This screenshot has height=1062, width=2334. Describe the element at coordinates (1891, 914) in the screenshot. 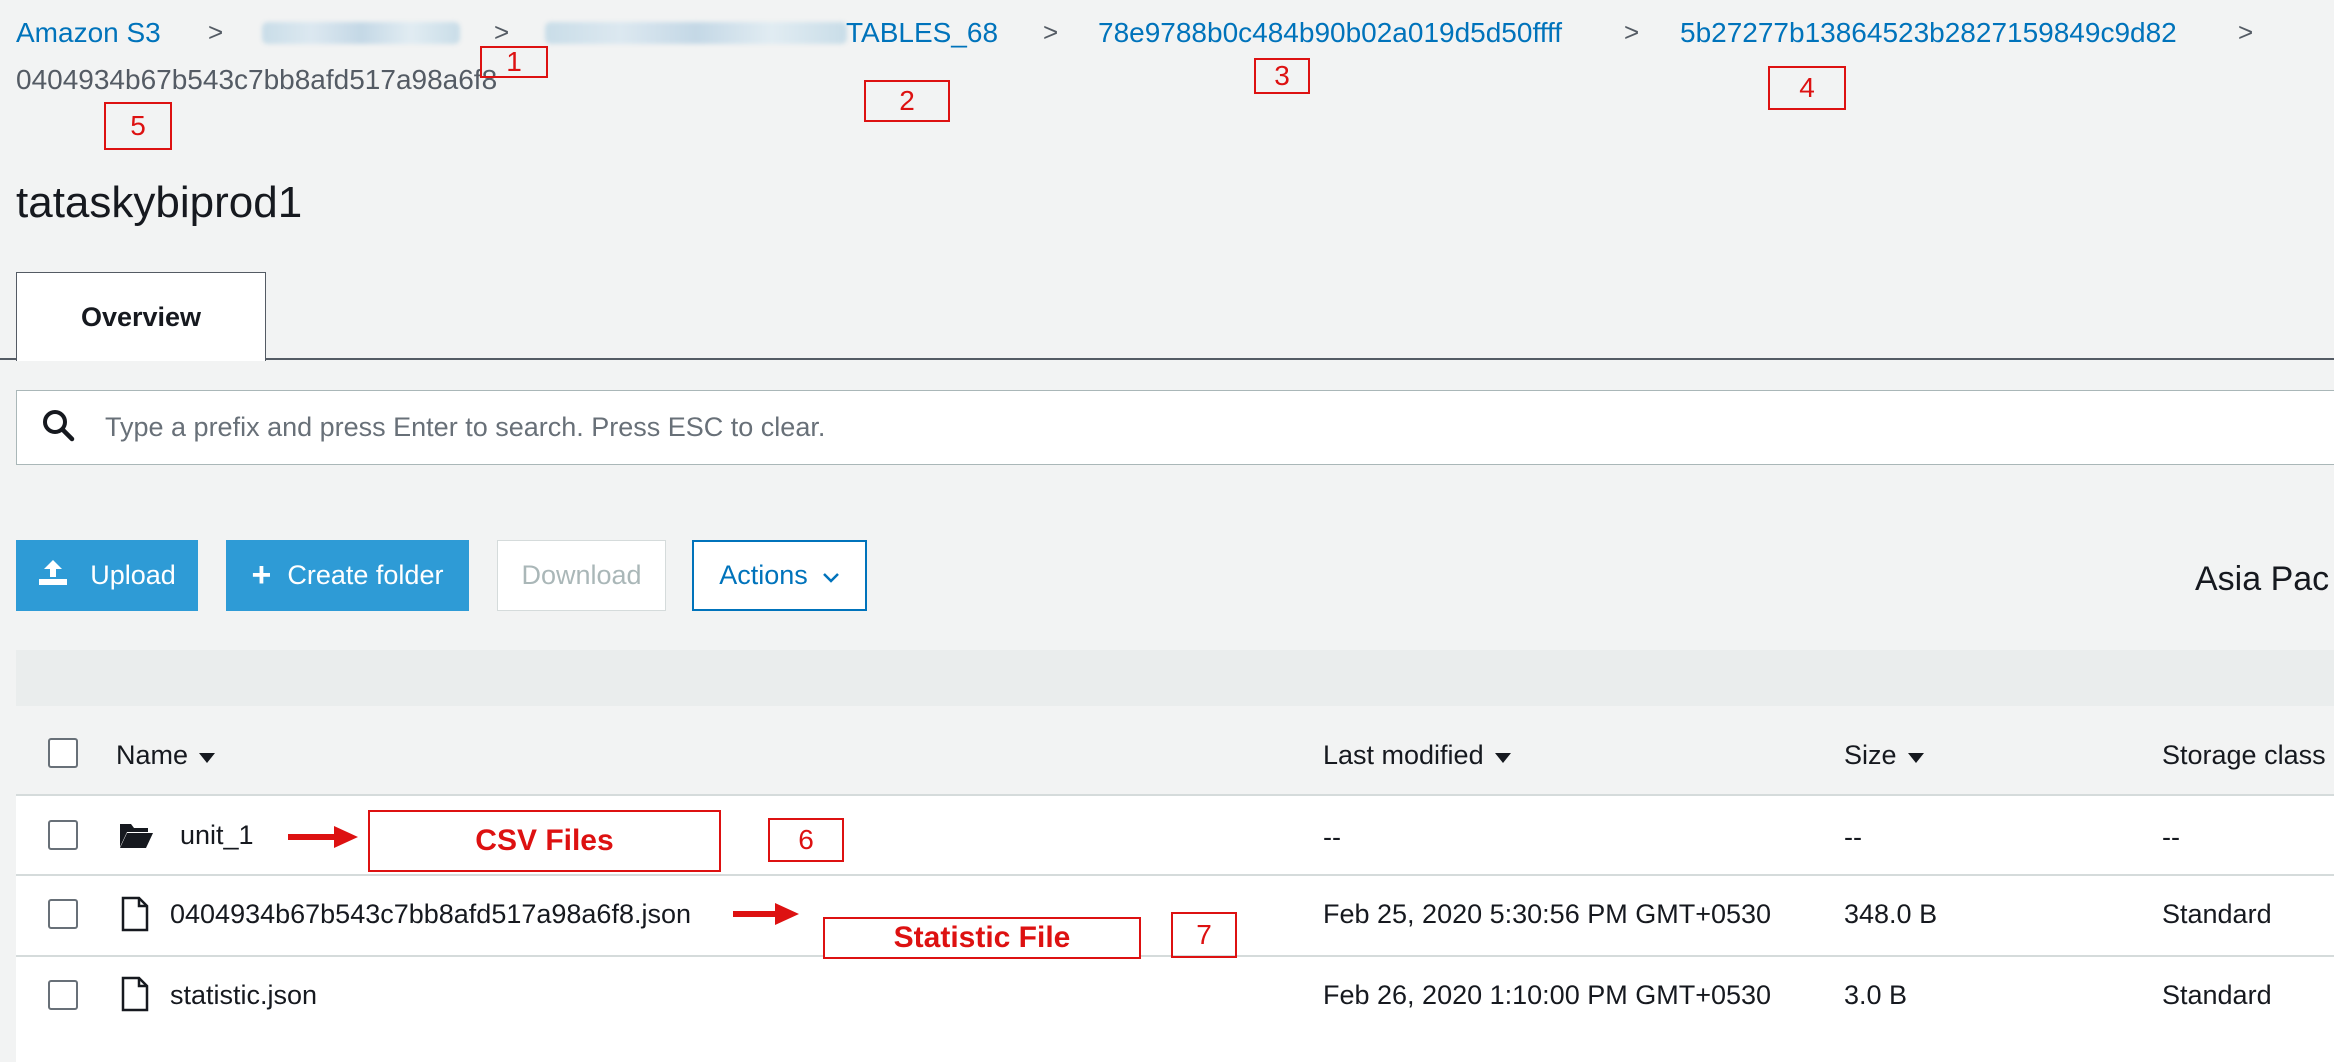

I see `cell-size: 348.0 B` at that location.